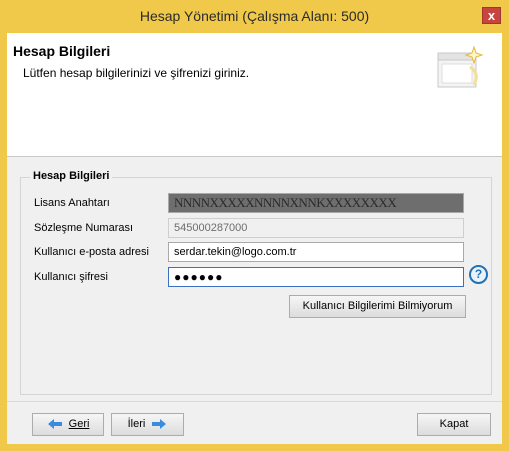 This screenshot has width=509, height=451. Describe the element at coordinates (136, 424) in the screenshot. I see `next-button-label: İleri` at that location.